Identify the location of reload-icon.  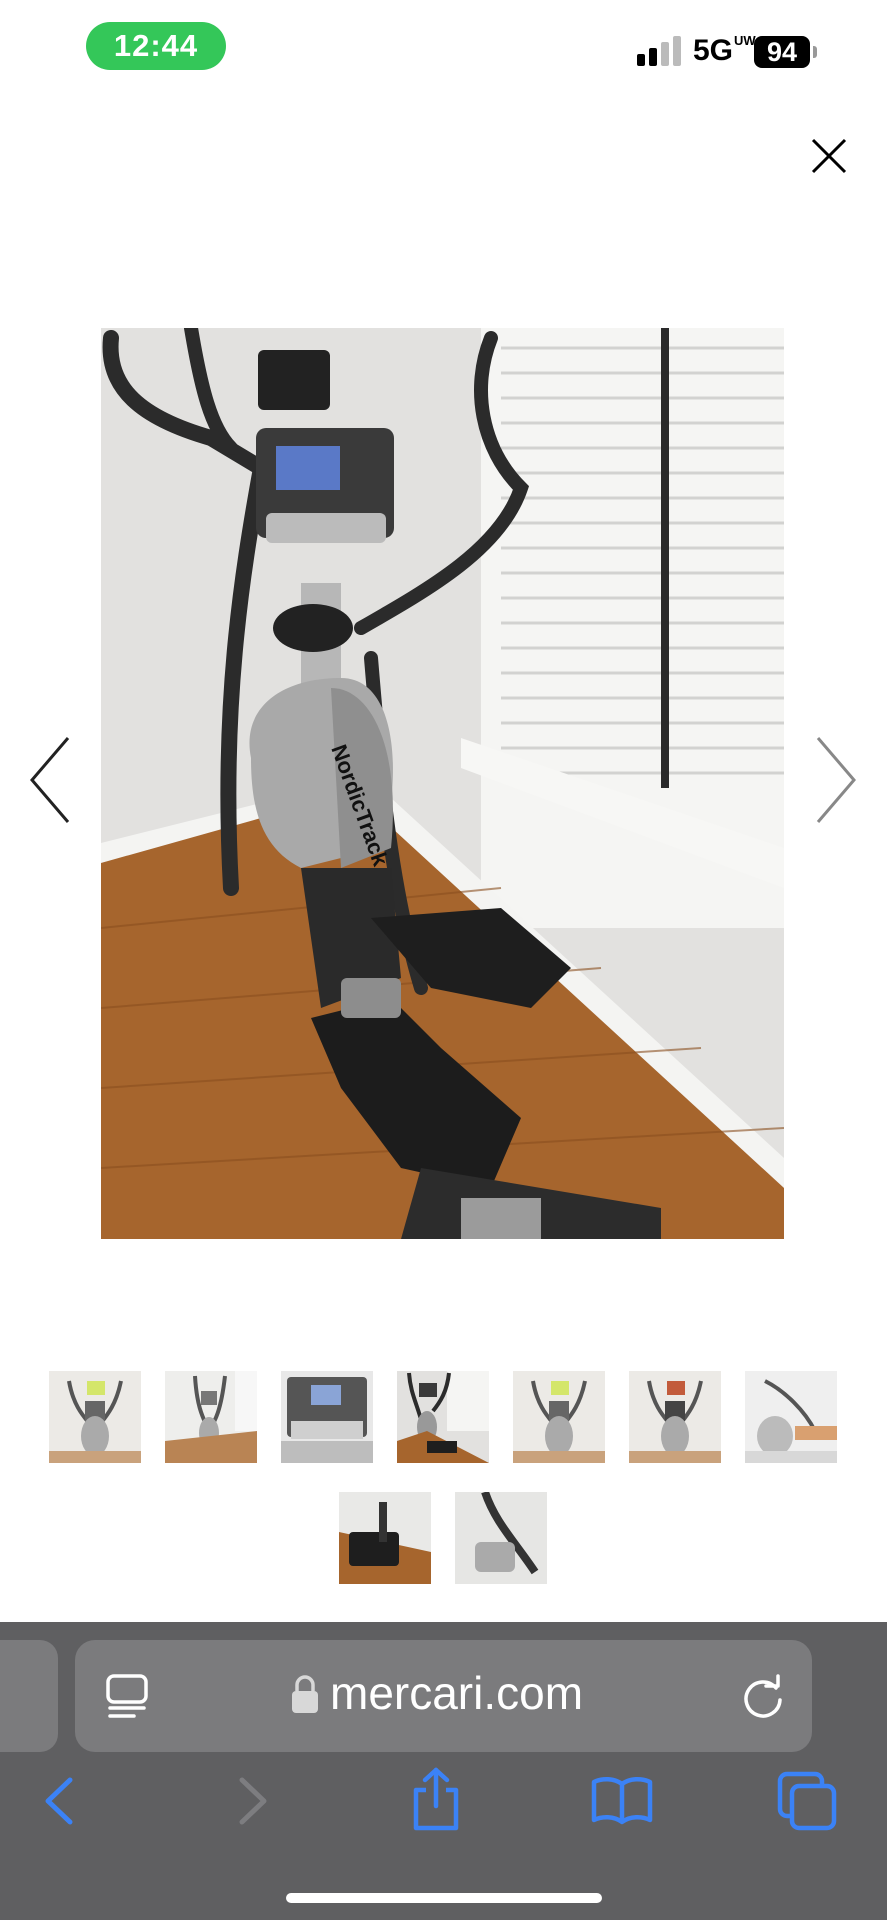
(763, 1697).